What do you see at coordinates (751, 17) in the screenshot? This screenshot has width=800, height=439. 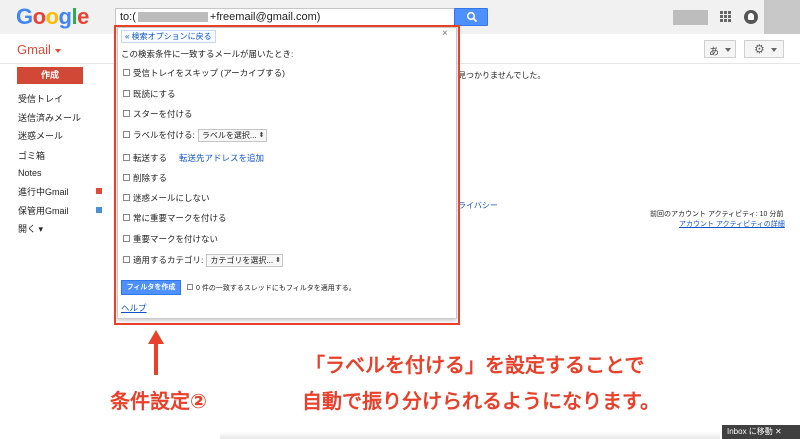 I see `notifications-icon` at bounding box center [751, 17].